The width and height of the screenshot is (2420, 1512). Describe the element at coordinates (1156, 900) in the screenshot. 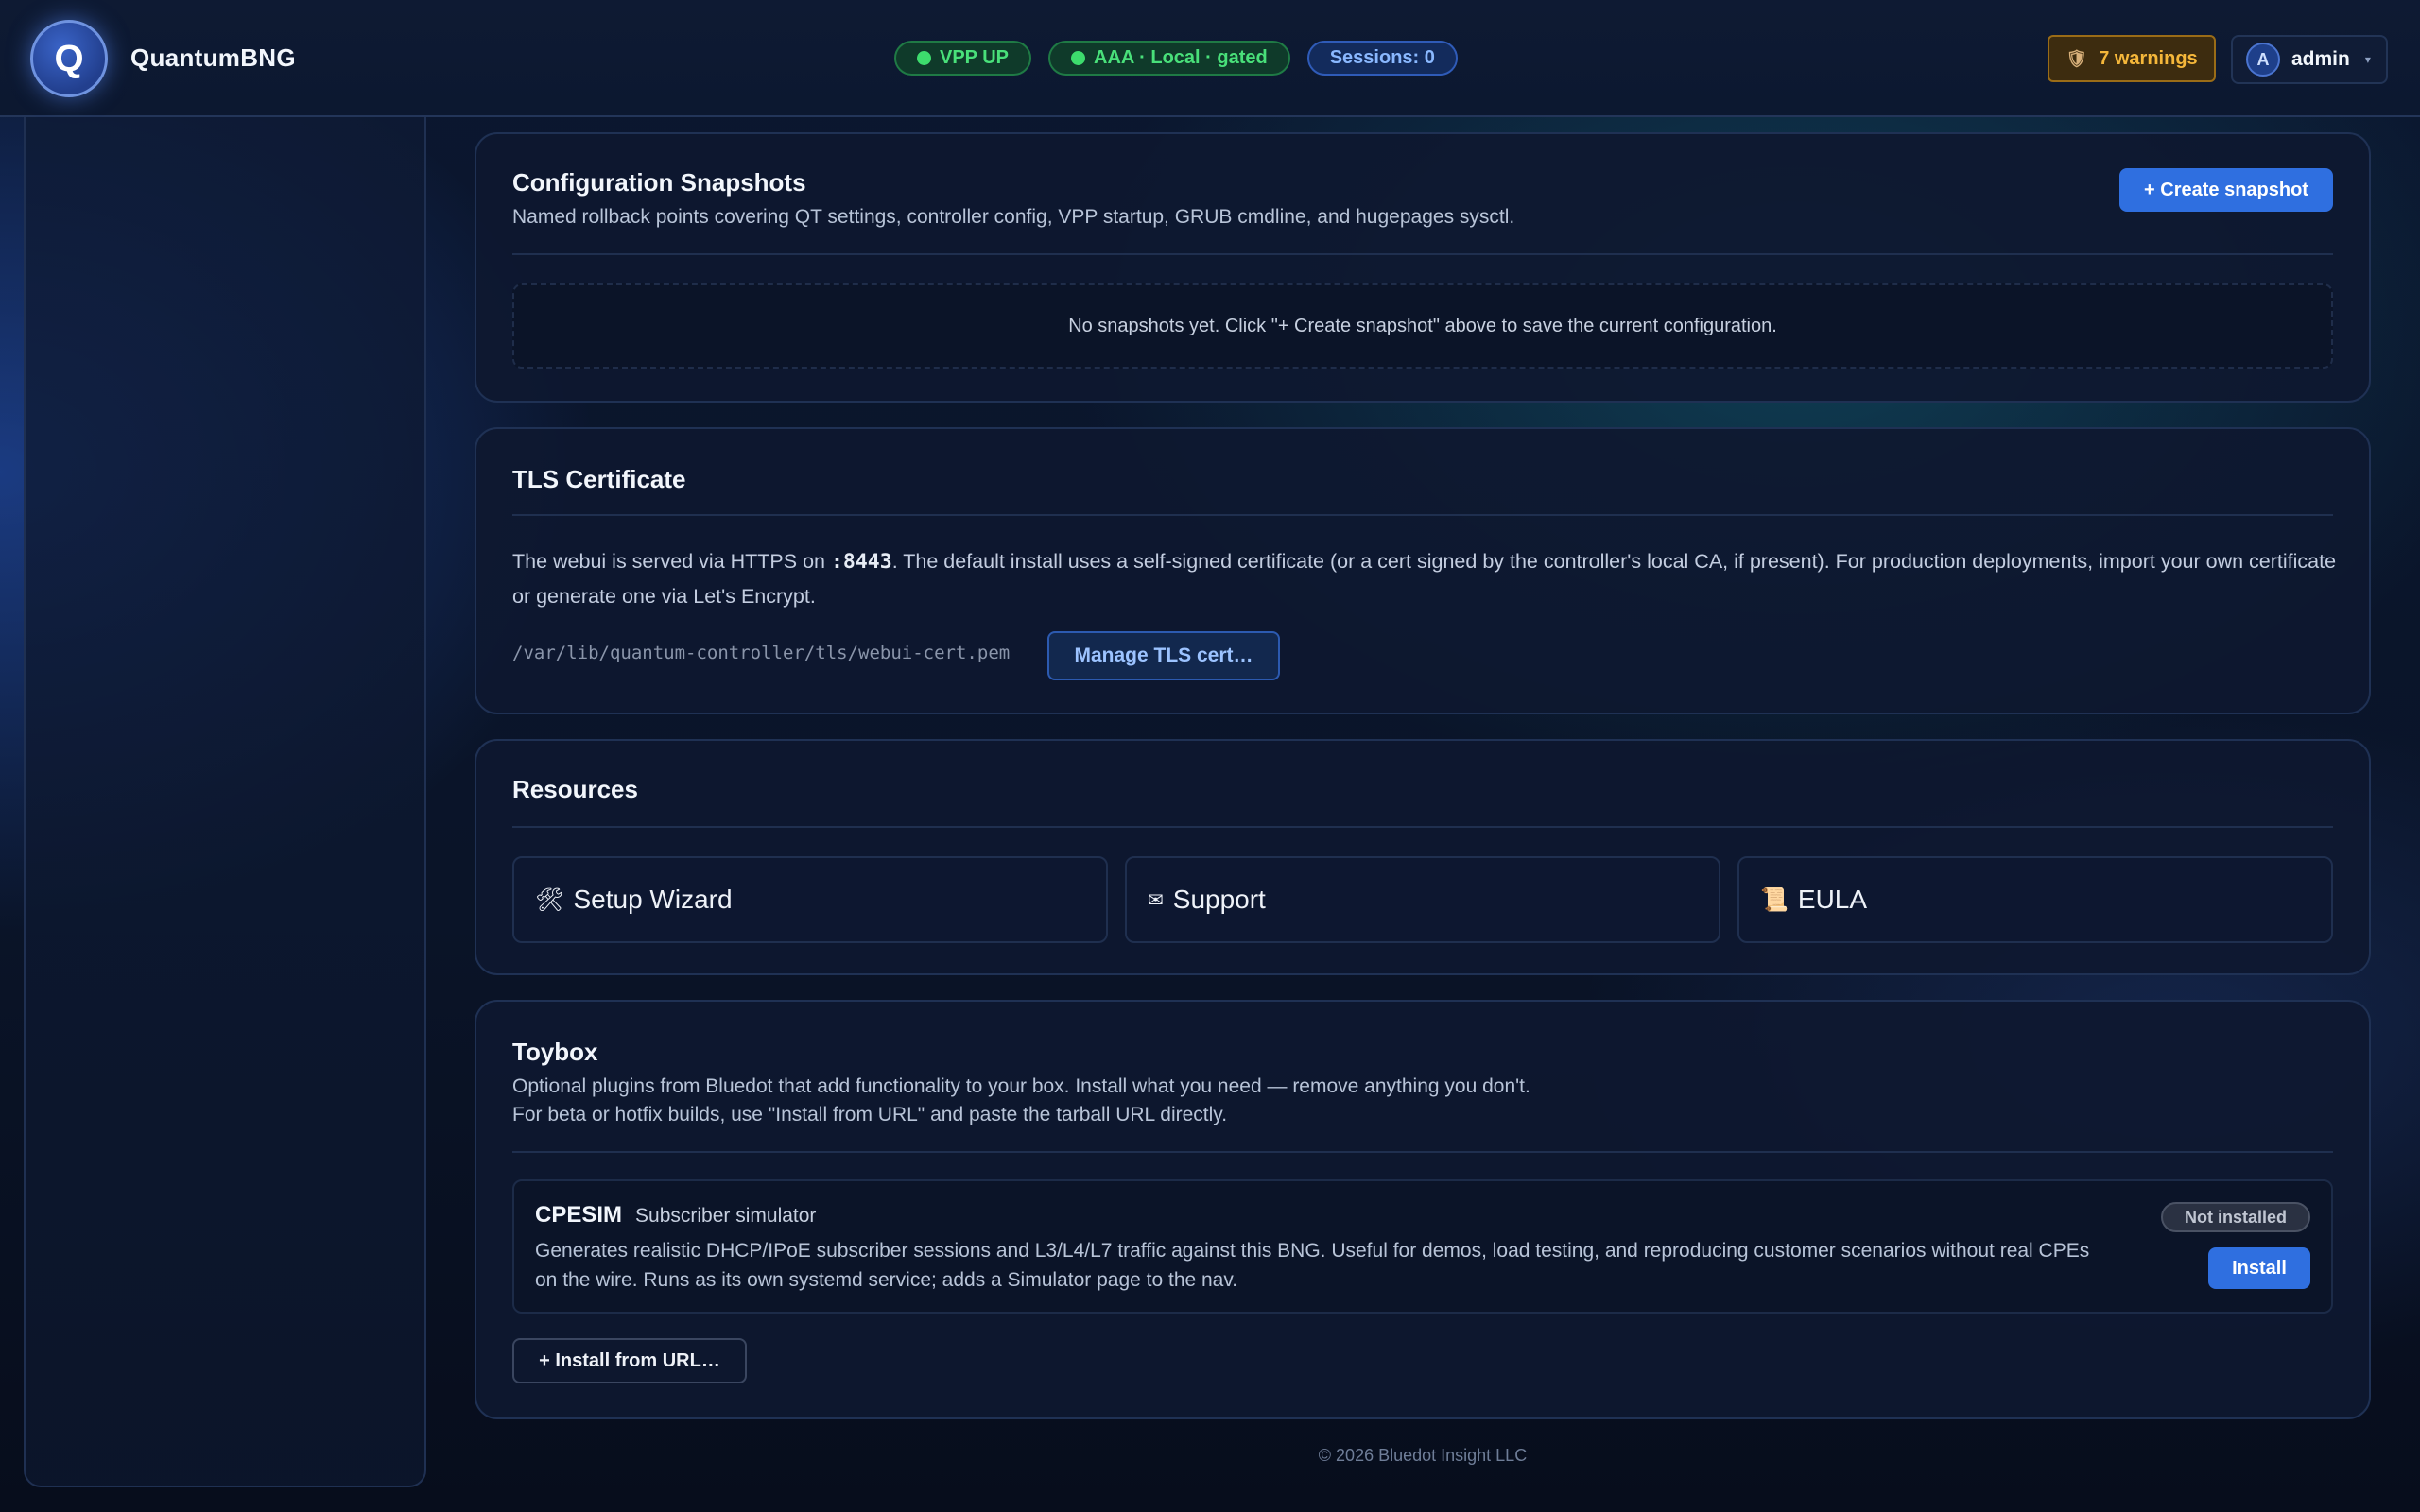

I see `envelope-icon: ✉` at that location.